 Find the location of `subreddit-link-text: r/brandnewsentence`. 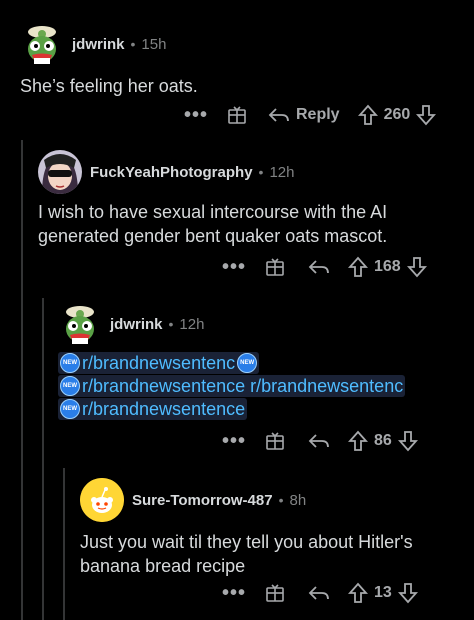

subreddit-link-text: r/brandnewsentence is located at coordinates (164, 409).